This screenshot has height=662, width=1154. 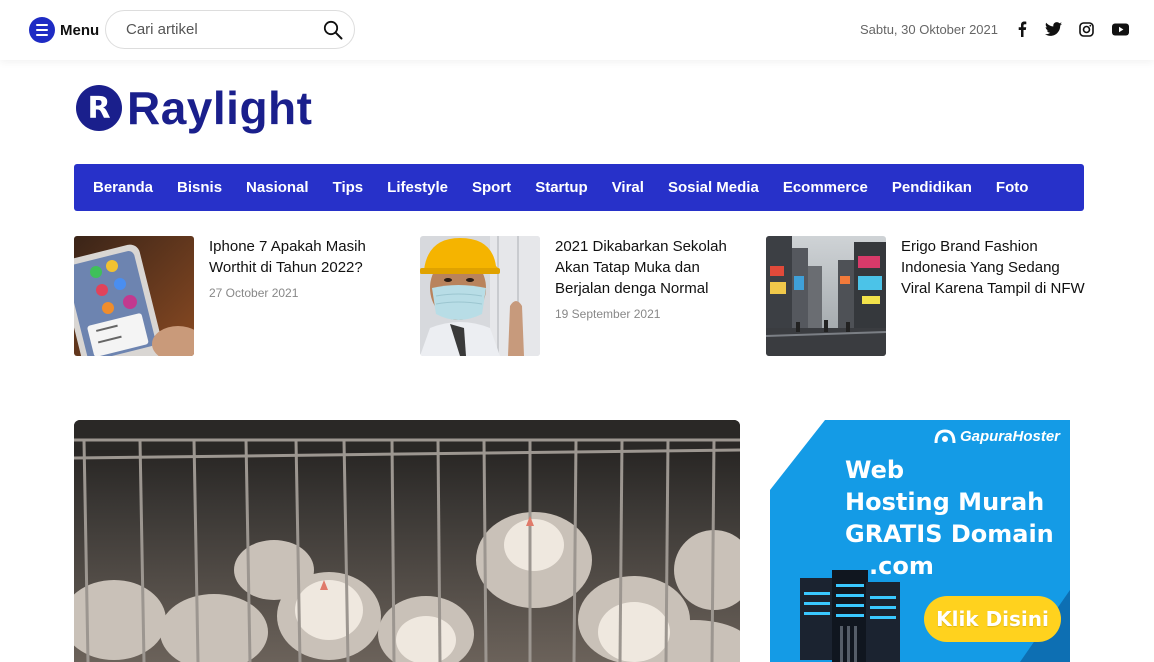 I want to click on nav-item-sosial-media: Sosial Media, so click(x=713, y=187).